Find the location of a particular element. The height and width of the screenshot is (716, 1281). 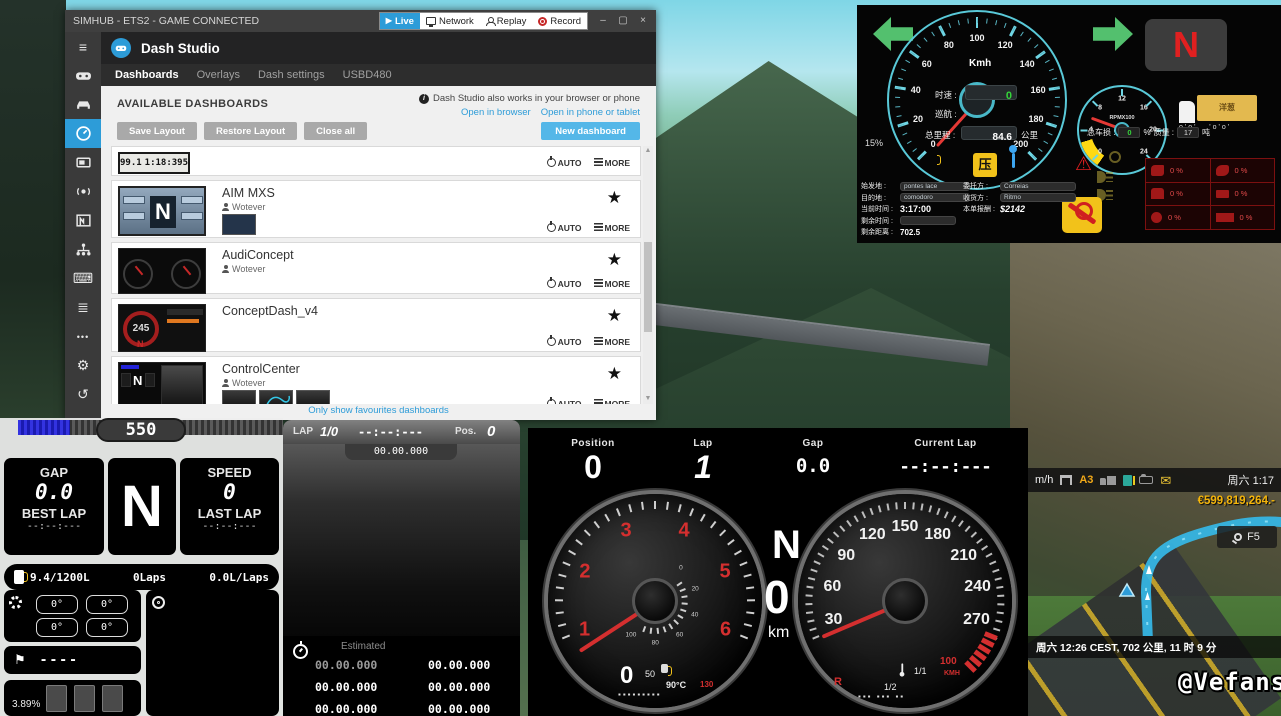

sidebar-item-sound is located at coordinates (83, 191).